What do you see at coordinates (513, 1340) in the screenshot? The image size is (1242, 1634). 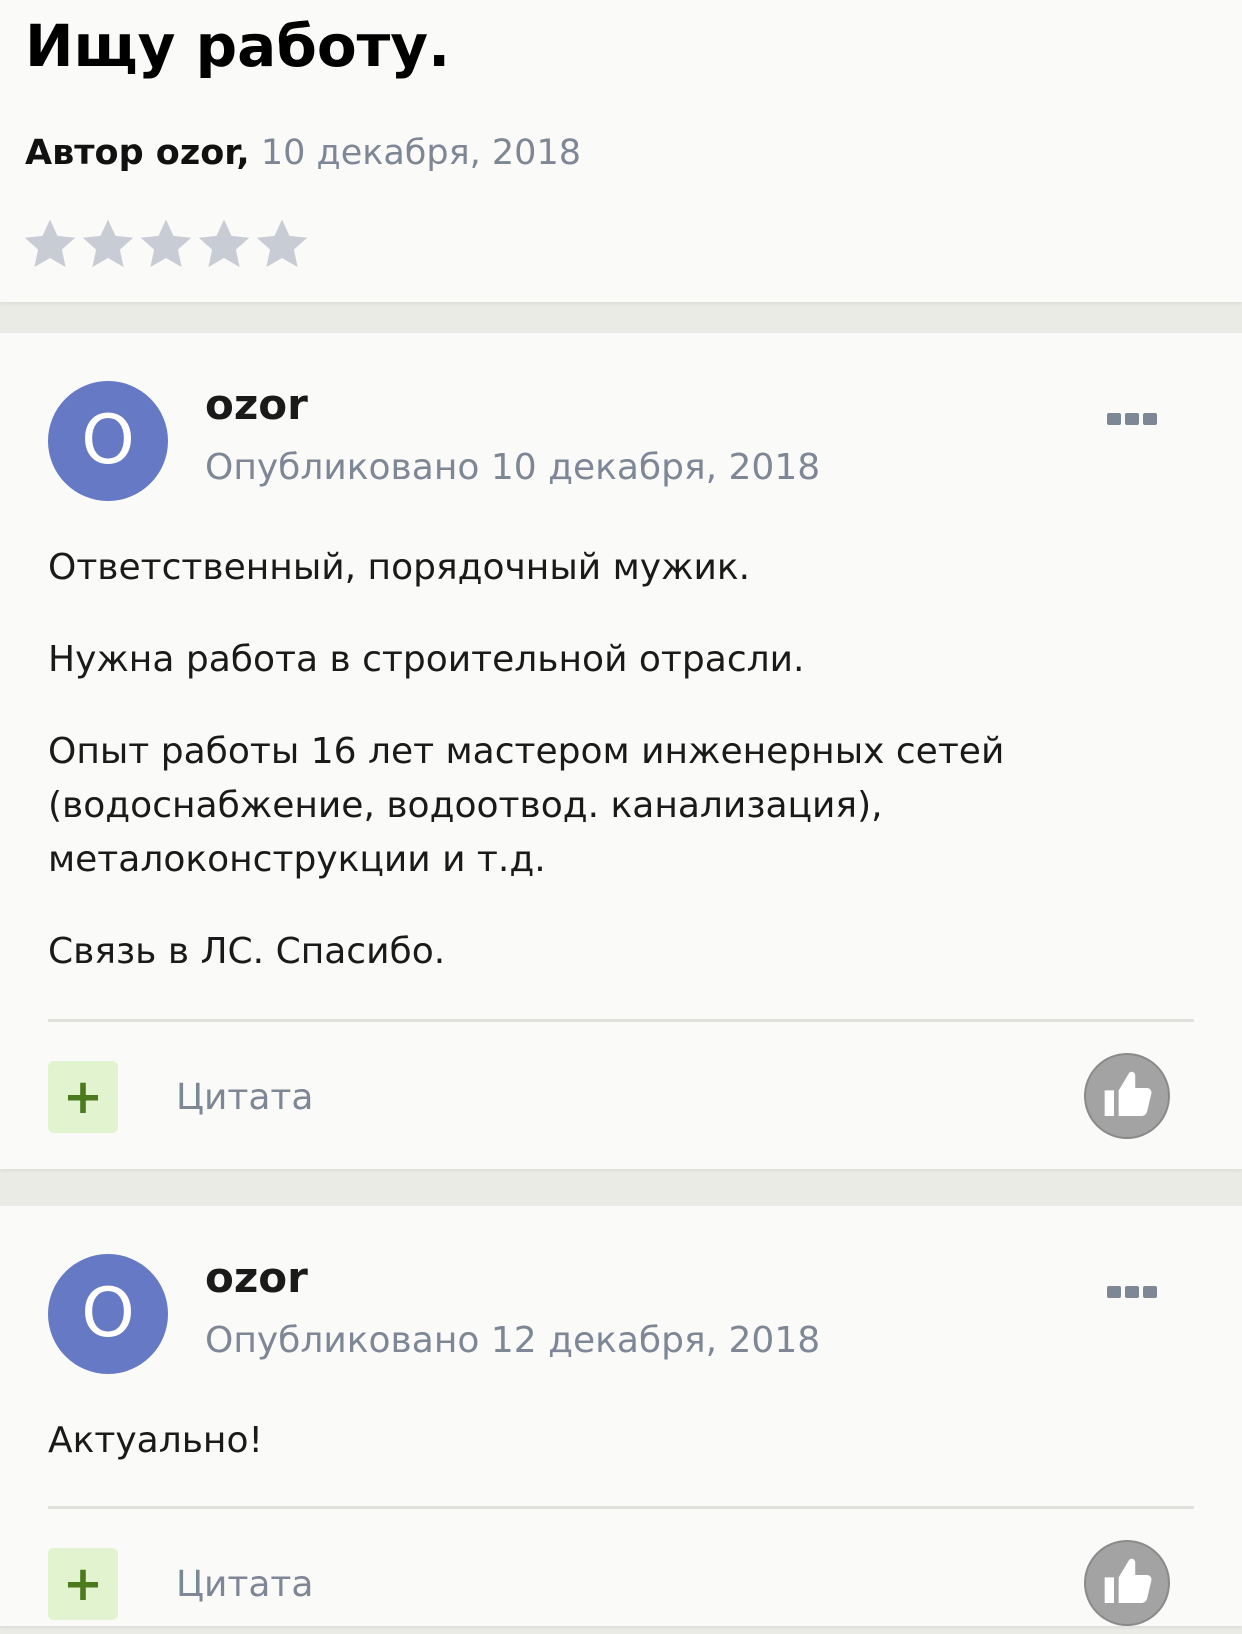 I see `post-date: Опубликовано 12 декабря, 2018` at bounding box center [513, 1340].